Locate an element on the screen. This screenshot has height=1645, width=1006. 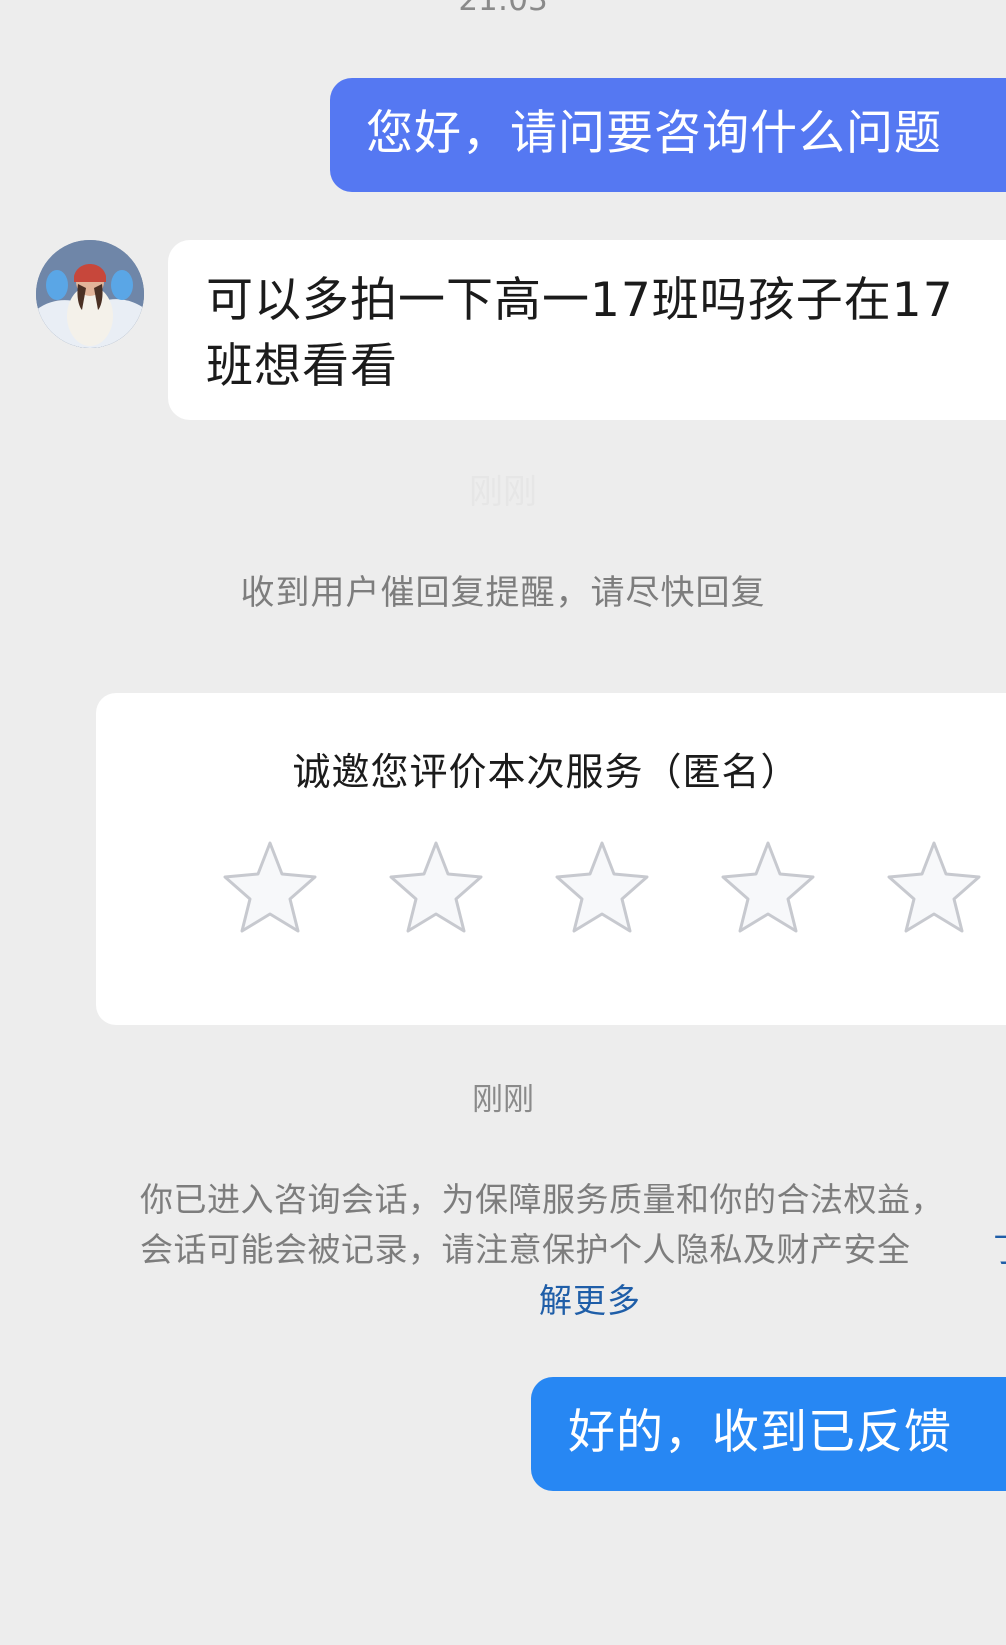
user-message-line: 可以多拍一下高一17班吗孩子在17 is located at coordinates (580, 300).